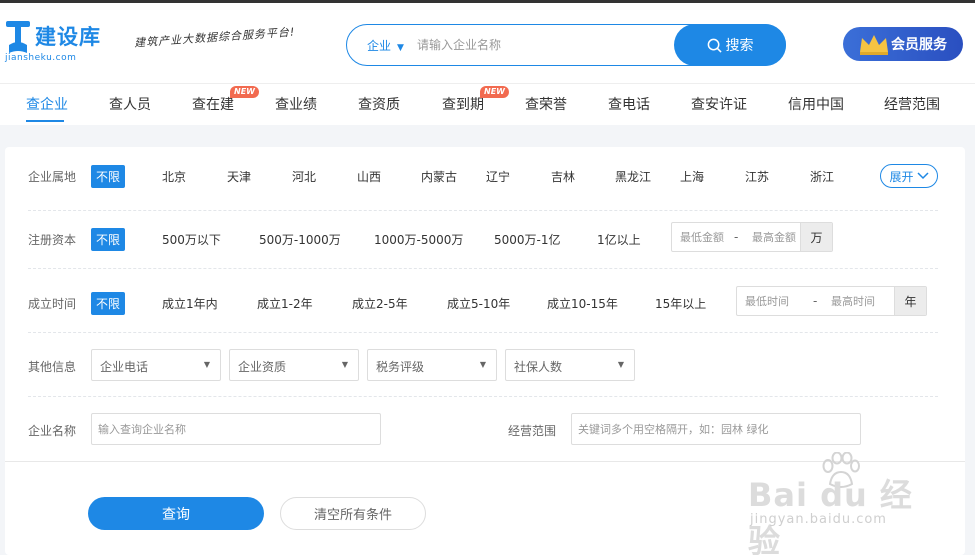 This screenshot has height=555, width=975. I want to click on search-type-dropdown: 企业 ▼, so click(385, 45).